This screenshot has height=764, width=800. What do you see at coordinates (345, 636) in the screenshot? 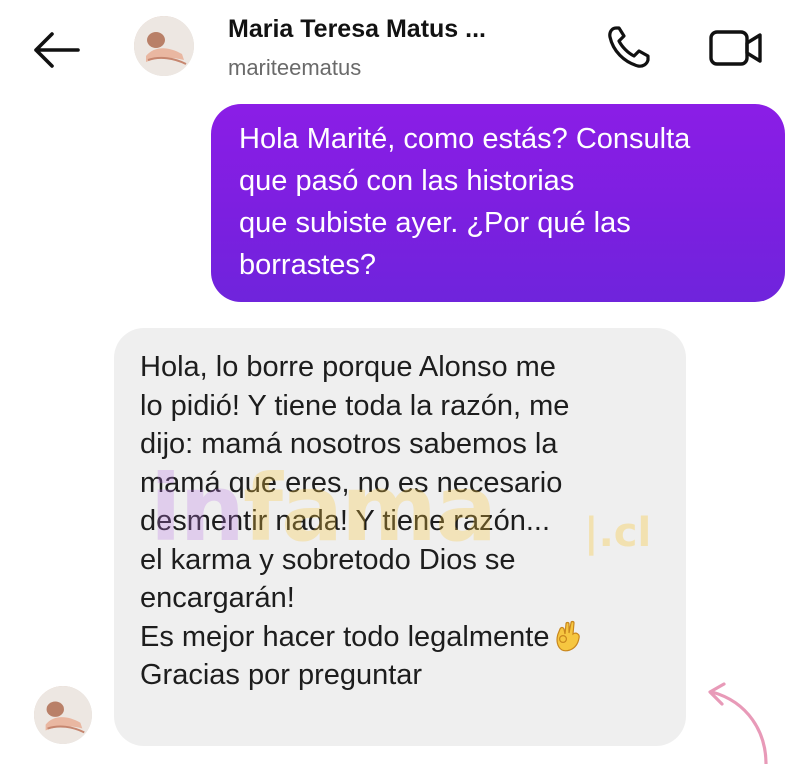
I see `message-text: Es mejor hacer todo legalmente` at bounding box center [345, 636].